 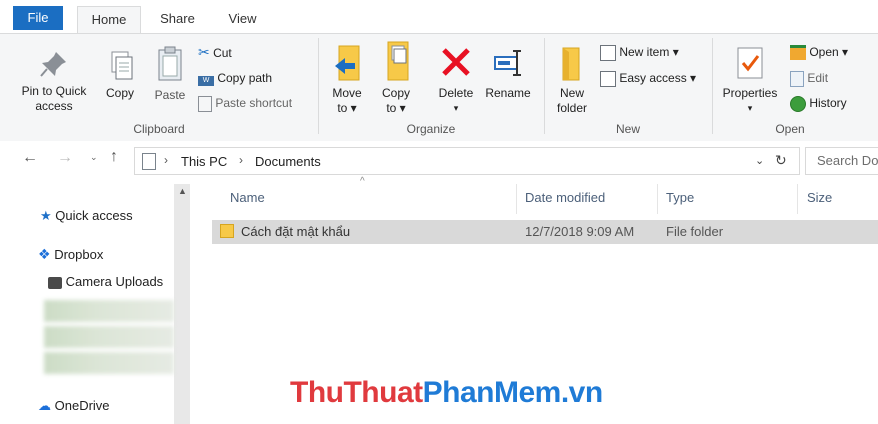 I want to click on nav-item-quick-access: ★ Quick access, so click(x=86, y=216).